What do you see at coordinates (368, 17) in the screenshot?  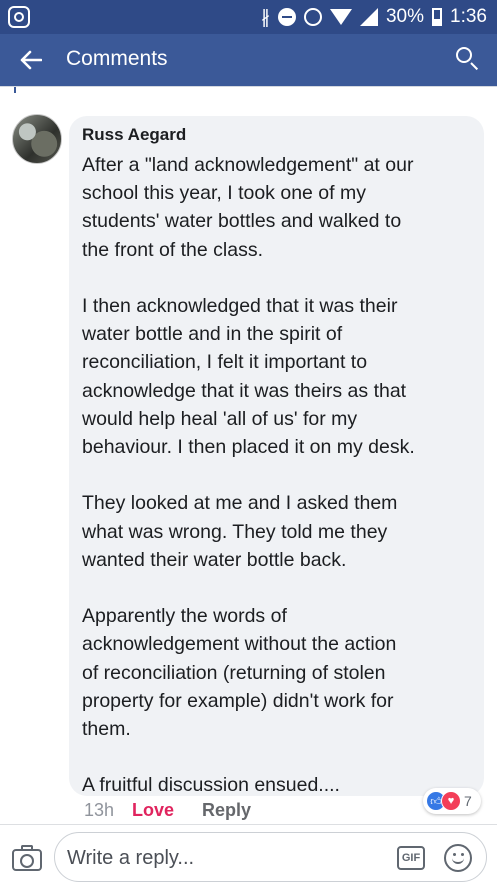 I see `signal-icon` at bounding box center [368, 17].